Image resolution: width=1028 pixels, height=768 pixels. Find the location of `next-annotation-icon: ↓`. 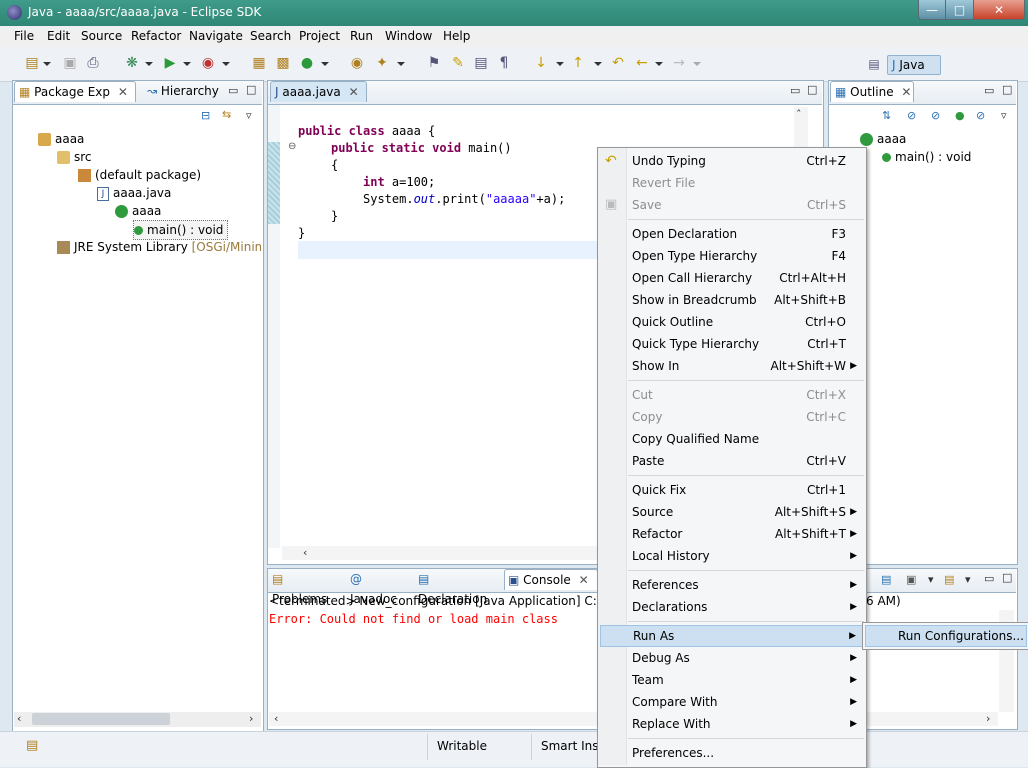

next-annotation-icon: ↓ is located at coordinates (541, 63).